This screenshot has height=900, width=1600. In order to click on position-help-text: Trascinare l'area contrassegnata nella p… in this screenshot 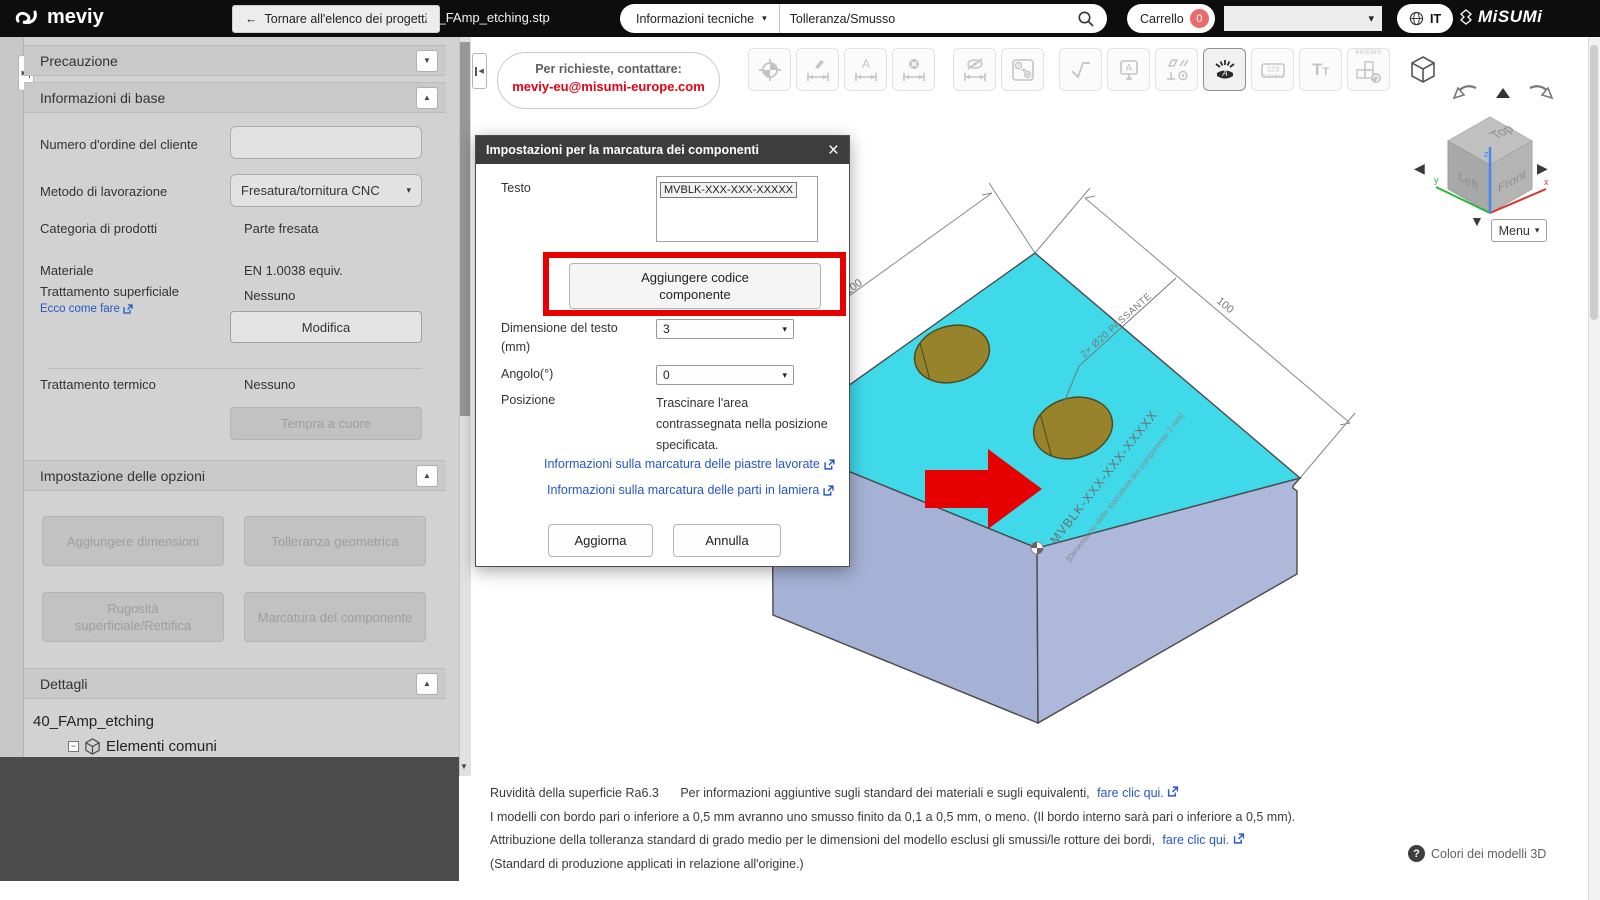, I will do `click(742, 424)`.